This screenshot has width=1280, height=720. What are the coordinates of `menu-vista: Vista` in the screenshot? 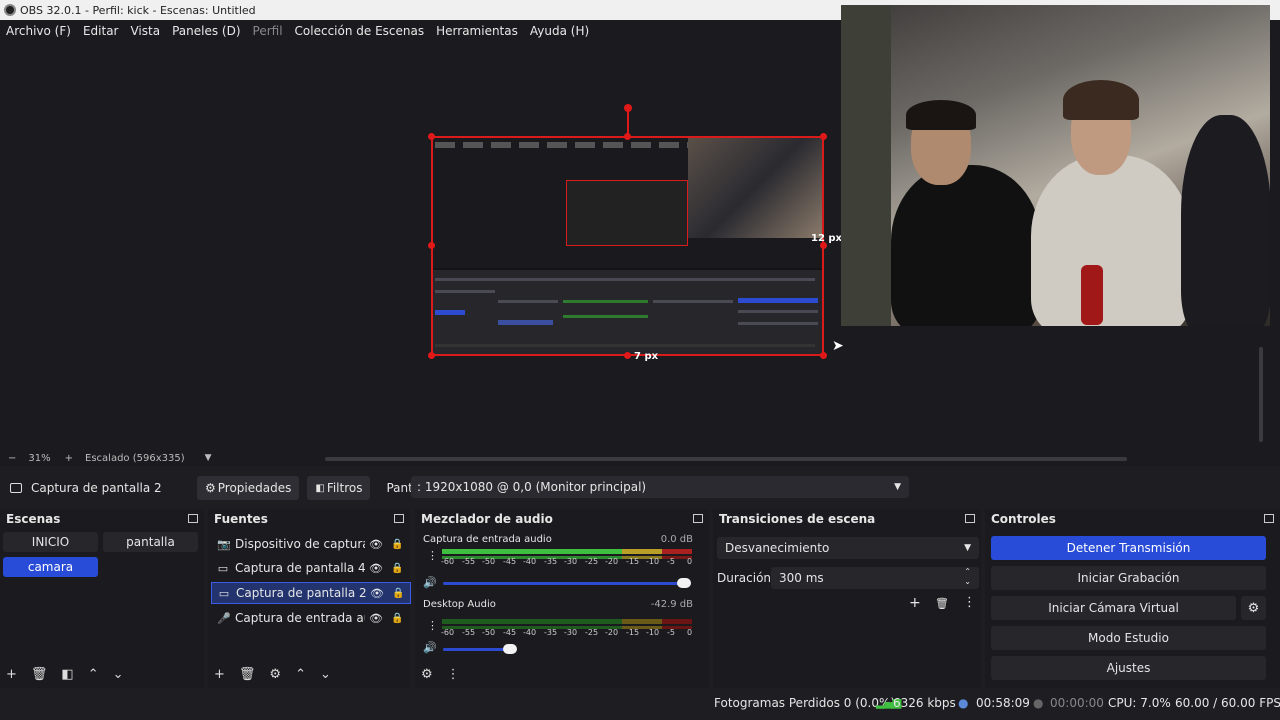 It's located at (145, 31).